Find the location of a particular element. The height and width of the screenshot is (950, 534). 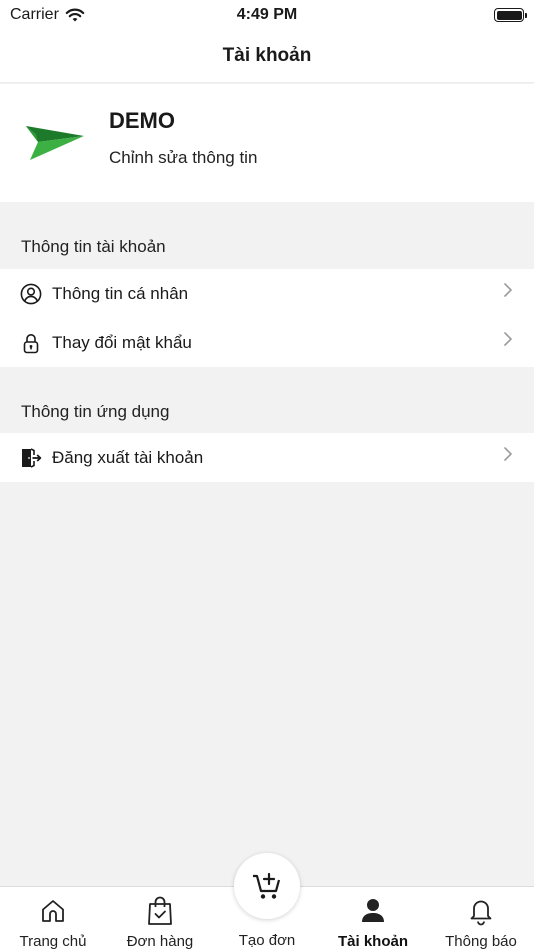

status-time: 4:49 PM is located at coordinates (267, 14).